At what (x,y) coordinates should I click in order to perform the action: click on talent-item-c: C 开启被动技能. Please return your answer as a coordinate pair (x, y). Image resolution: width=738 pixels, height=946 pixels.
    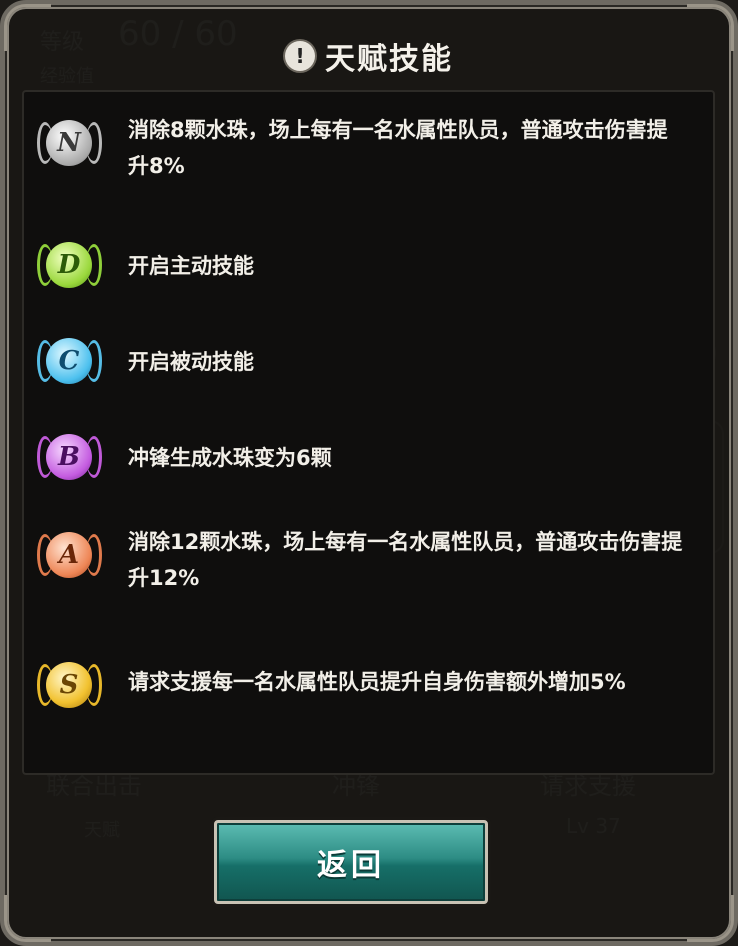
    Looking at the image, I should click on (369, 363).